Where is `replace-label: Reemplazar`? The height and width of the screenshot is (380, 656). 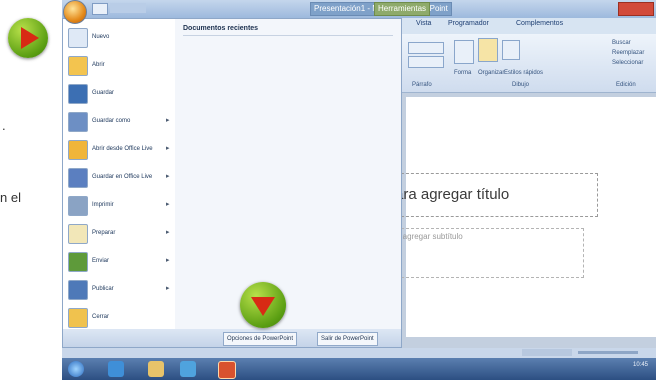 replace-label: Reemplazar is located at coordinates (628, 53).